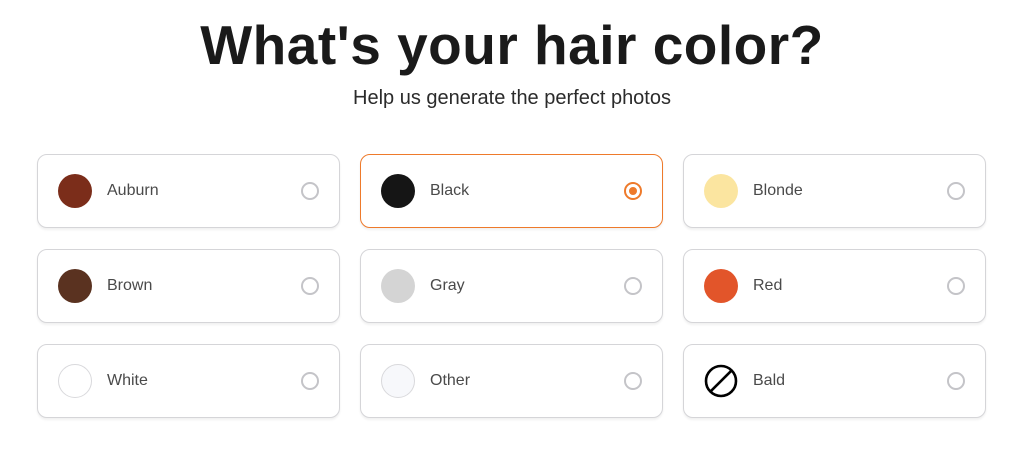 This screenshot has width=1024, height=459. I want to click on option-label: Other, so click(450, 380).